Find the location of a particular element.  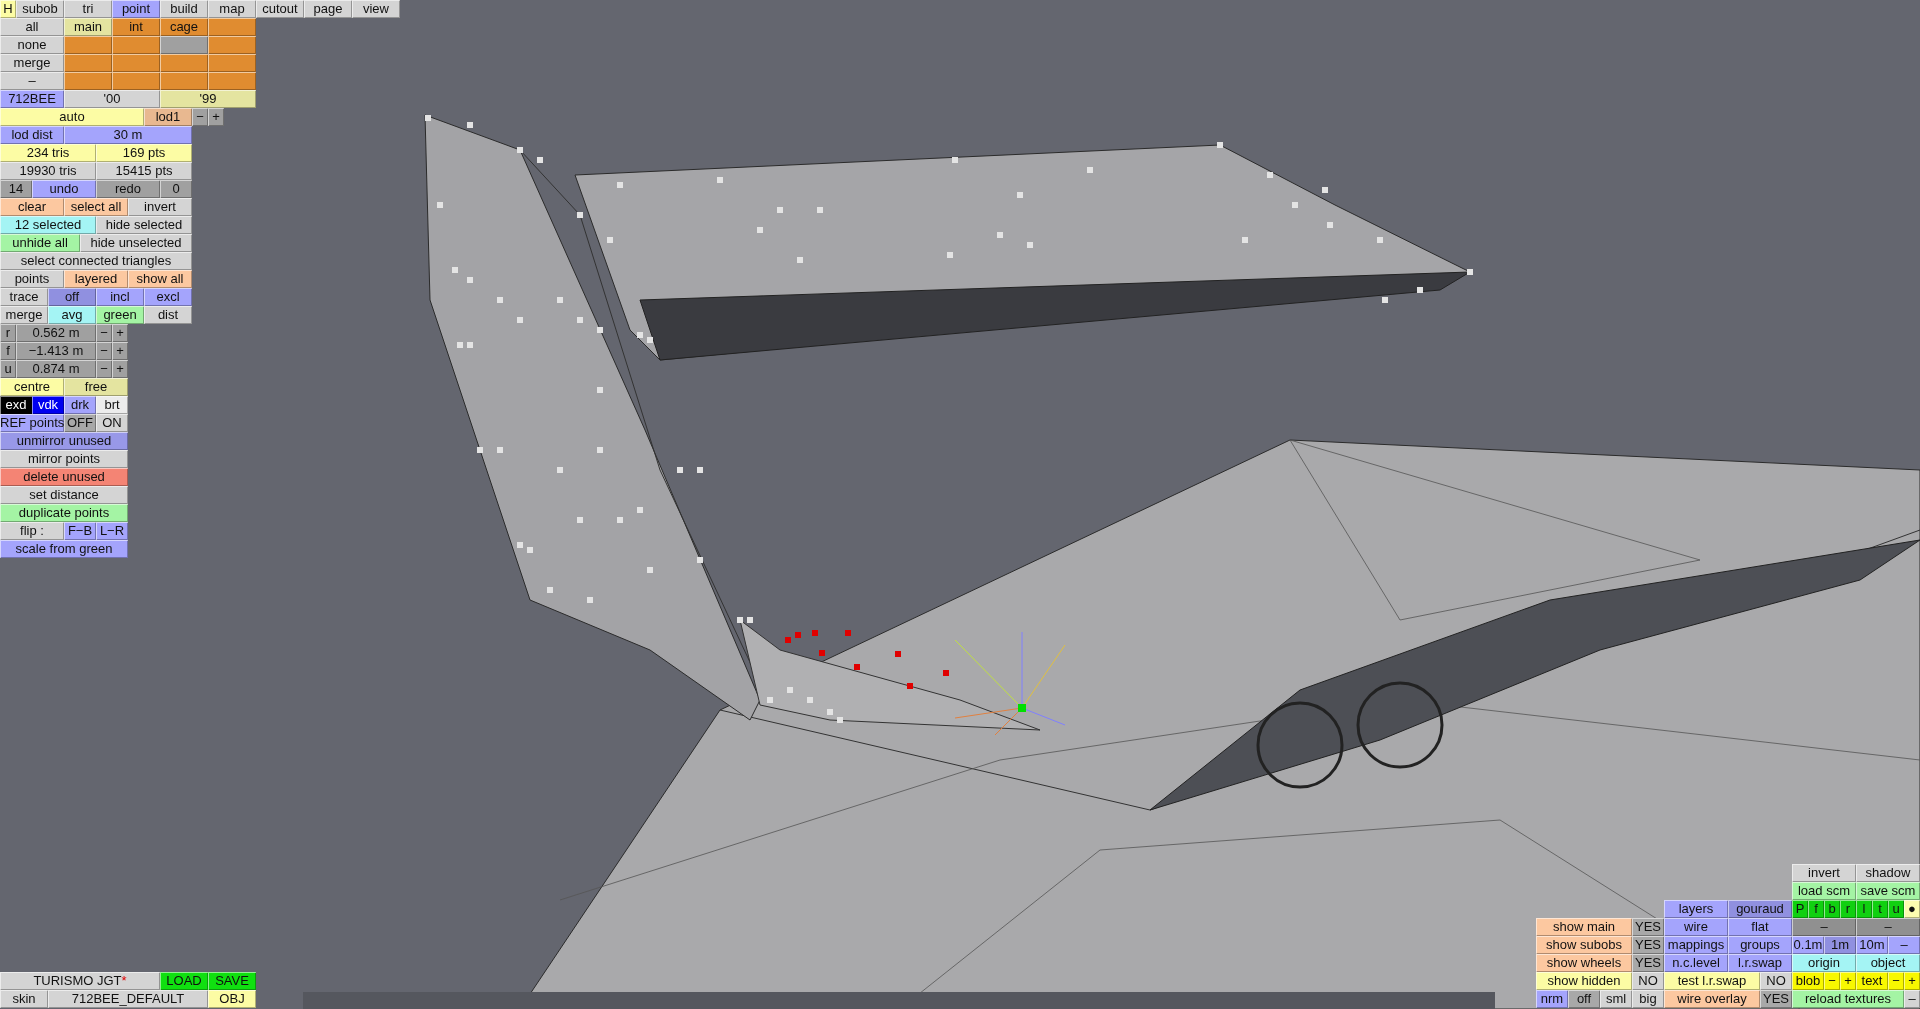

mode-tab: build is located at coordinates (184, 9).